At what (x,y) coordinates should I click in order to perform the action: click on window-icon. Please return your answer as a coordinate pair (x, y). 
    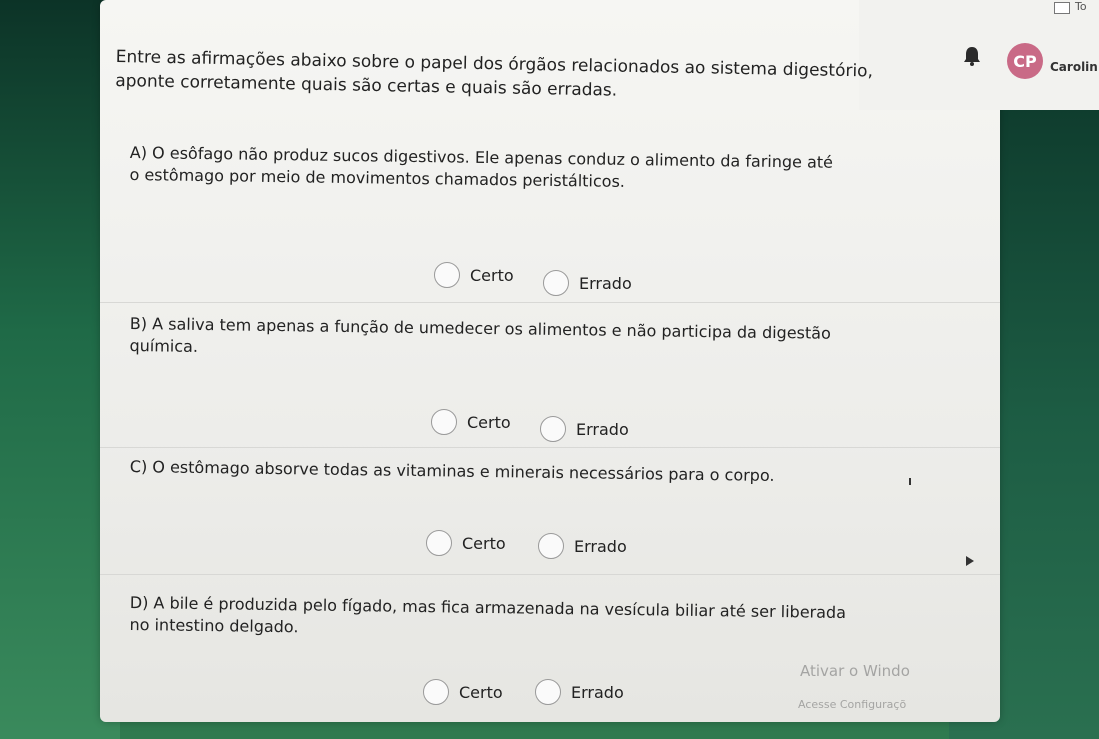
    Looking at the image, I should click on (1062, 8).